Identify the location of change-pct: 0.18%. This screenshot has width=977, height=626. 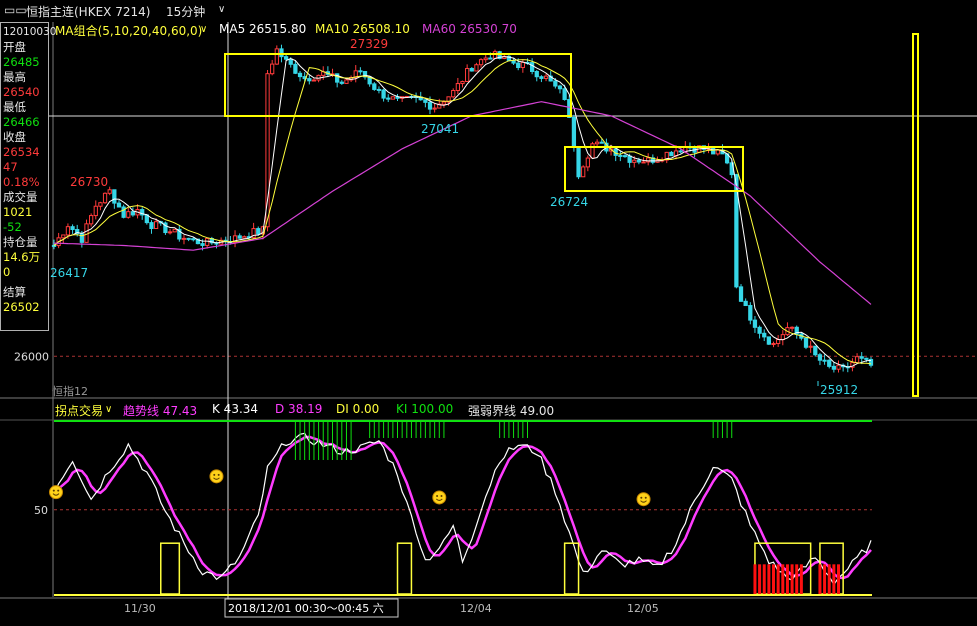
(21, 182).